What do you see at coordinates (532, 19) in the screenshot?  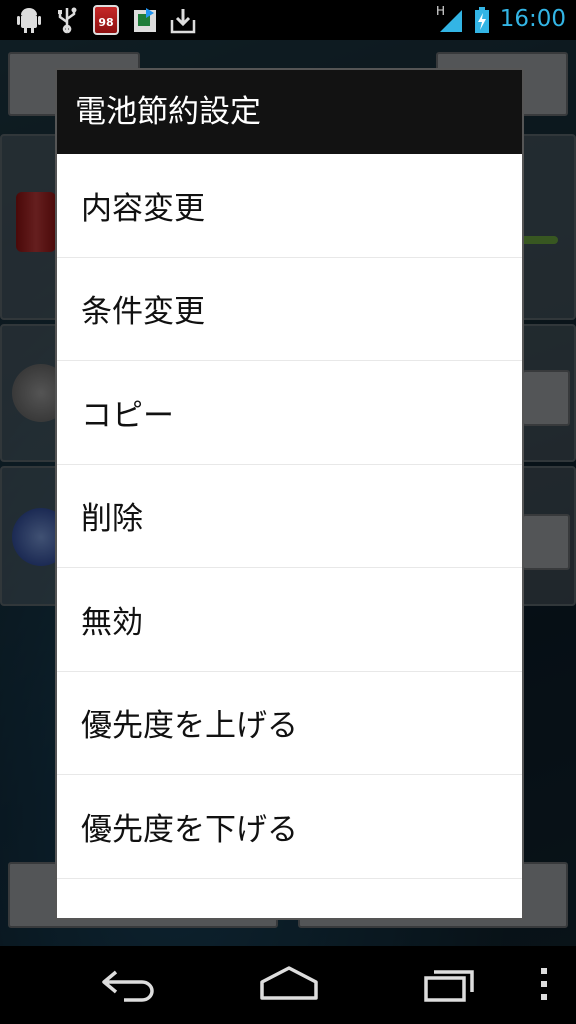 I see `status-clock: 16:00` at bounding box center [532, 19].